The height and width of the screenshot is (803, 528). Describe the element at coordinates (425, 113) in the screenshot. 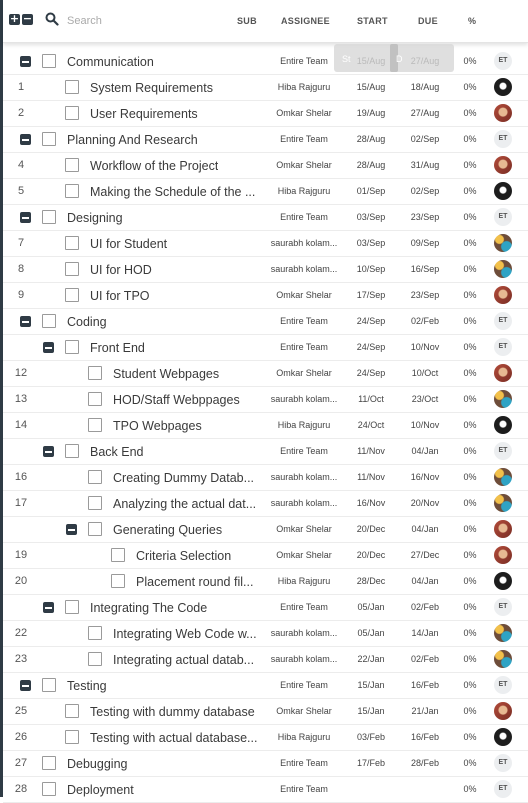

I see `task-due-date: 27/Aug` at that location.